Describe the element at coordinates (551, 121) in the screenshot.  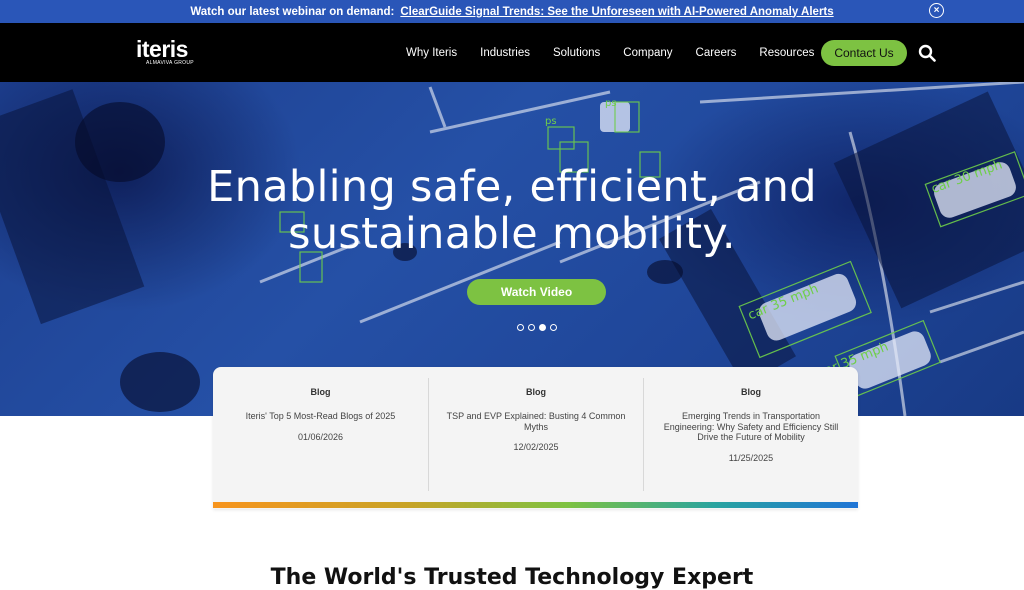
I see `overlay-label-5: ps` at that location.